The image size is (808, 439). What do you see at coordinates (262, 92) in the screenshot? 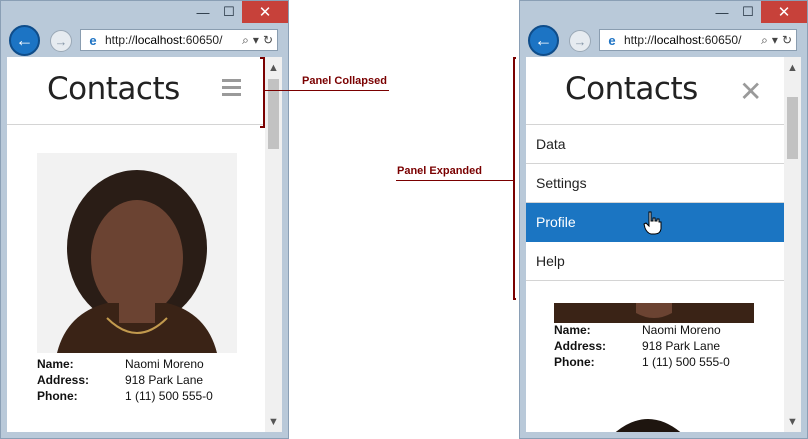
I see `collapsed-bracket` at bounding box center [262, 92].